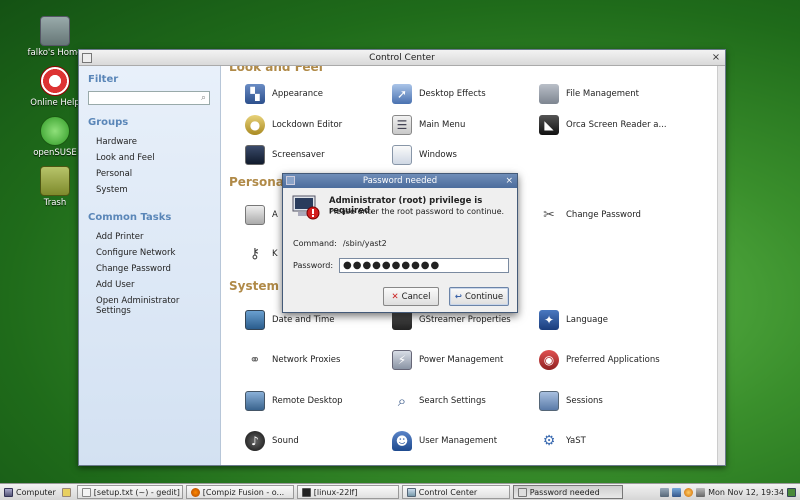  Describe the element at coordinates (255, 254) in the screenshot. I see `keyring-icon: ⚷` at that location.